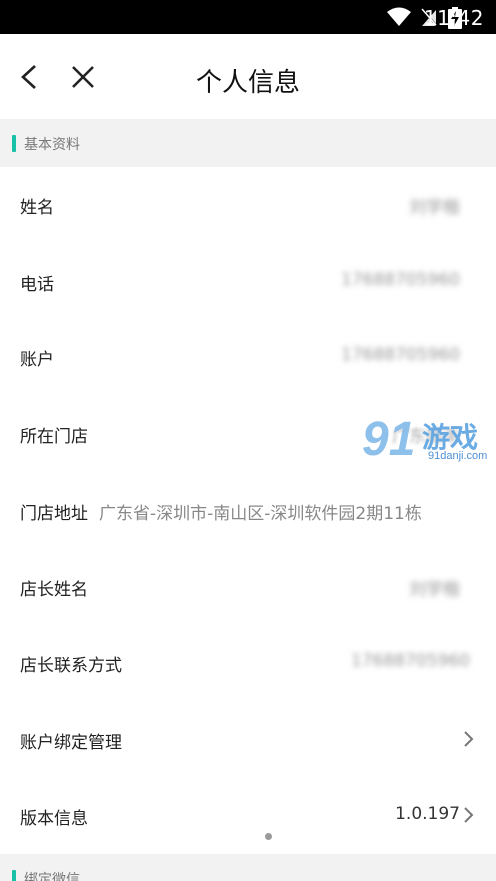  What do you see at coordinates (248, 663) in the screenshot?
I see `row-manager-contact: 店长联系方式 17688705960` at bounding box center [248, 663].